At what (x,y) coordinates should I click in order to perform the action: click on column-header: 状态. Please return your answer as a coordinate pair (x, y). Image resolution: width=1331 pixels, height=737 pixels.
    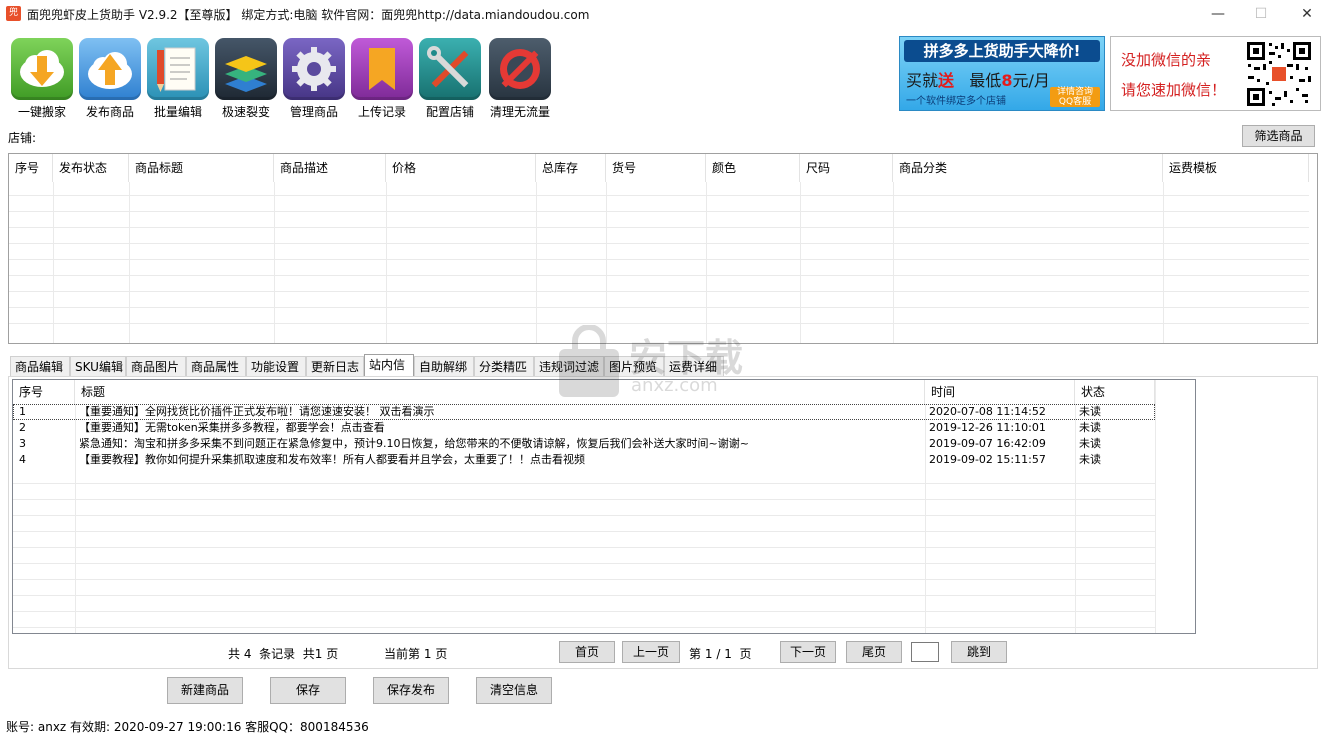
    Looking at the image, I should click on (1115, 392).